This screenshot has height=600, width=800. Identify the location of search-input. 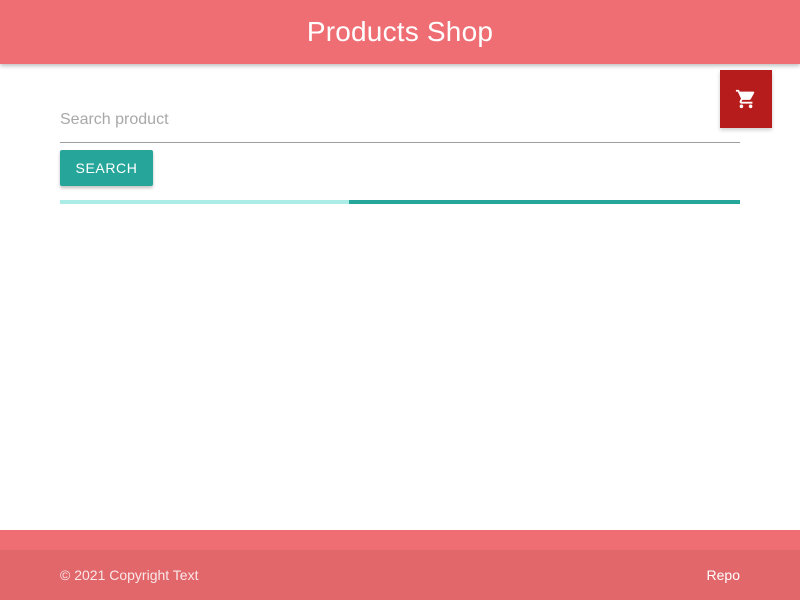
(400, 120).